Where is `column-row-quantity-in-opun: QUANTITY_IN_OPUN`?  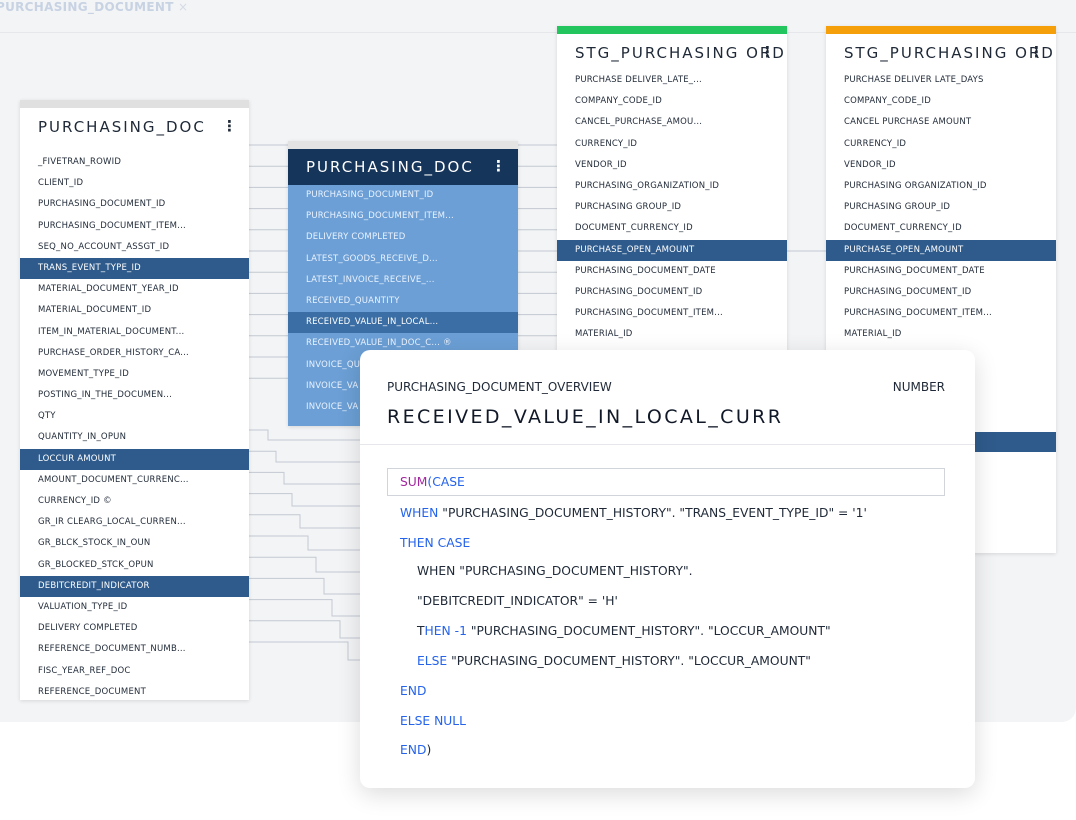
column-row-quantity-in-opun: QUANTITY_IN_OPUN is located at coordinates (134, 437).